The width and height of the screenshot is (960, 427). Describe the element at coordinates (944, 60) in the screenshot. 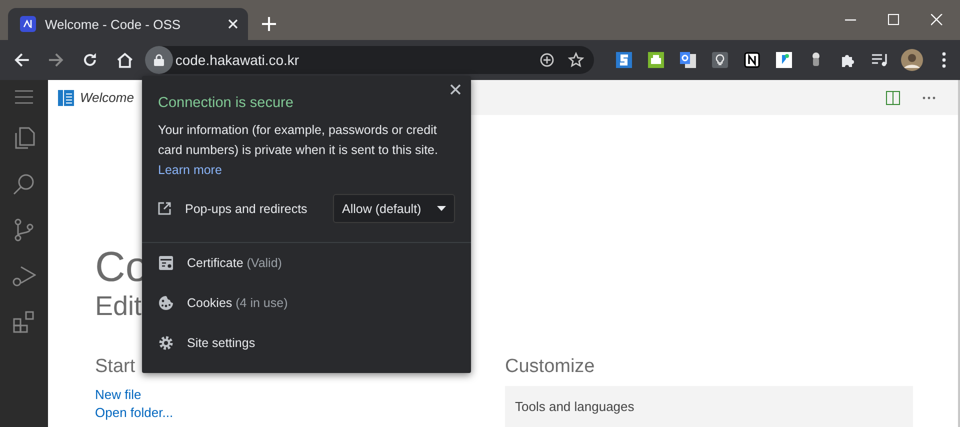

I see `more-menu-icon` at that location.